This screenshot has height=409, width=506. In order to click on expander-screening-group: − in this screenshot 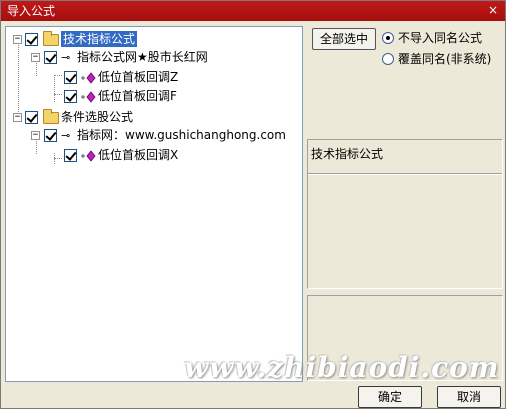, I will do `click(17, 117)`.